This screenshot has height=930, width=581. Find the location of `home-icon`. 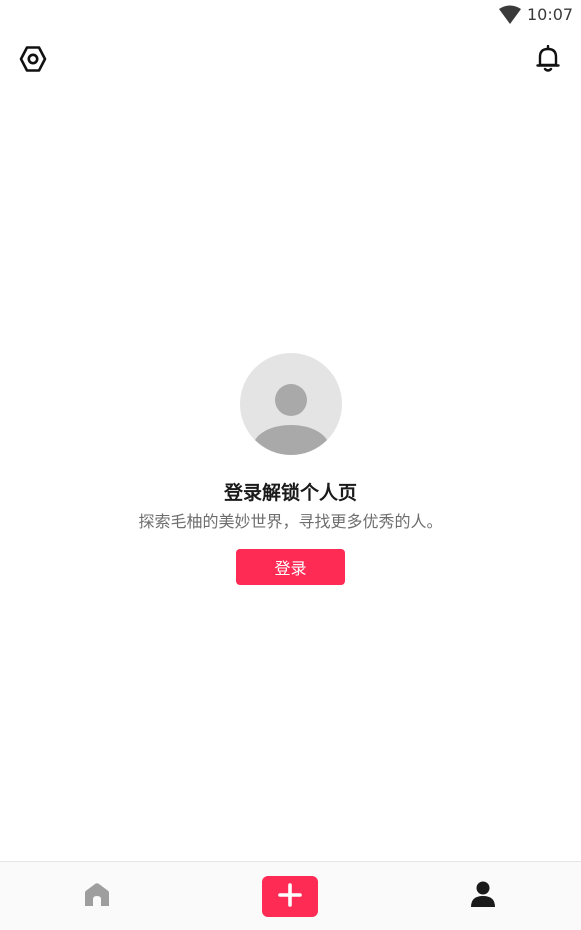

home-icon is located at coordinates (97, 897).